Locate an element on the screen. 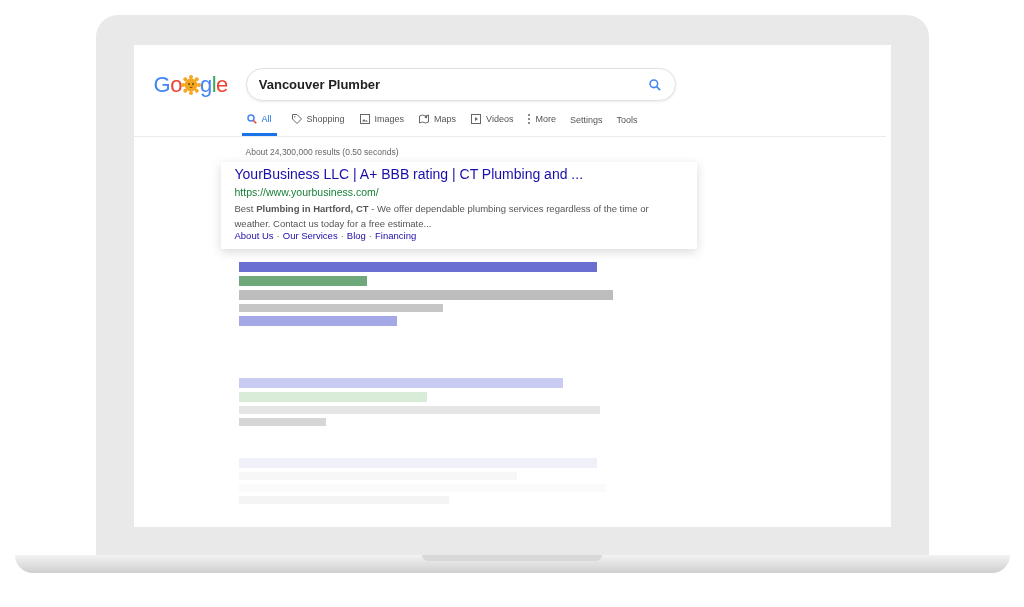 The image size is (1024, 607). tag-icon is located at coordinates (296, 119).